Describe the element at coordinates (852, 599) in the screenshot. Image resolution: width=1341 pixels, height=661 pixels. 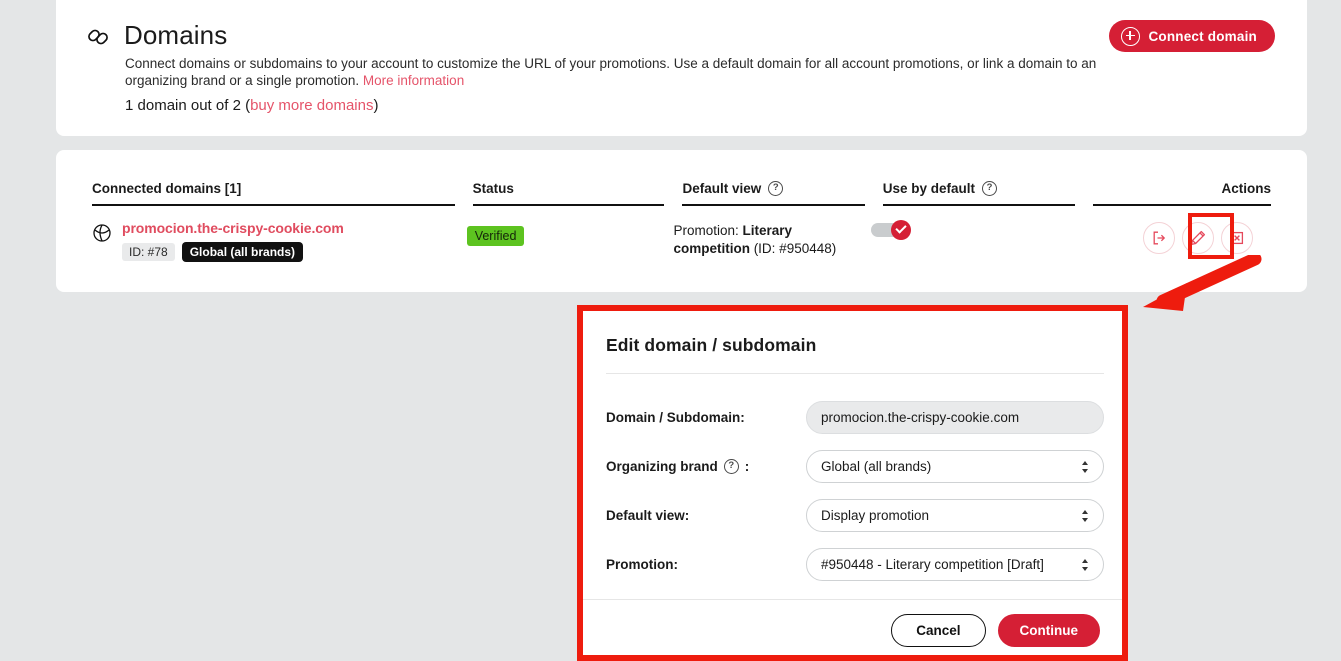
I see `modal-footer-divider` at that location.